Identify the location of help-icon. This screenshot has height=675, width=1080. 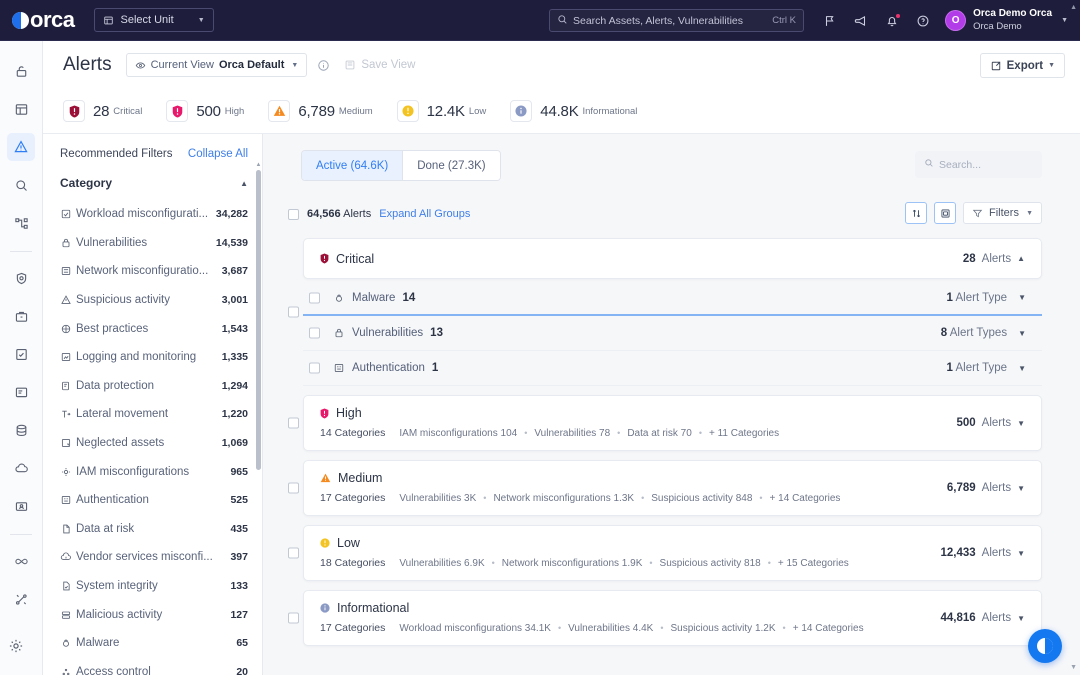
(923, 21).